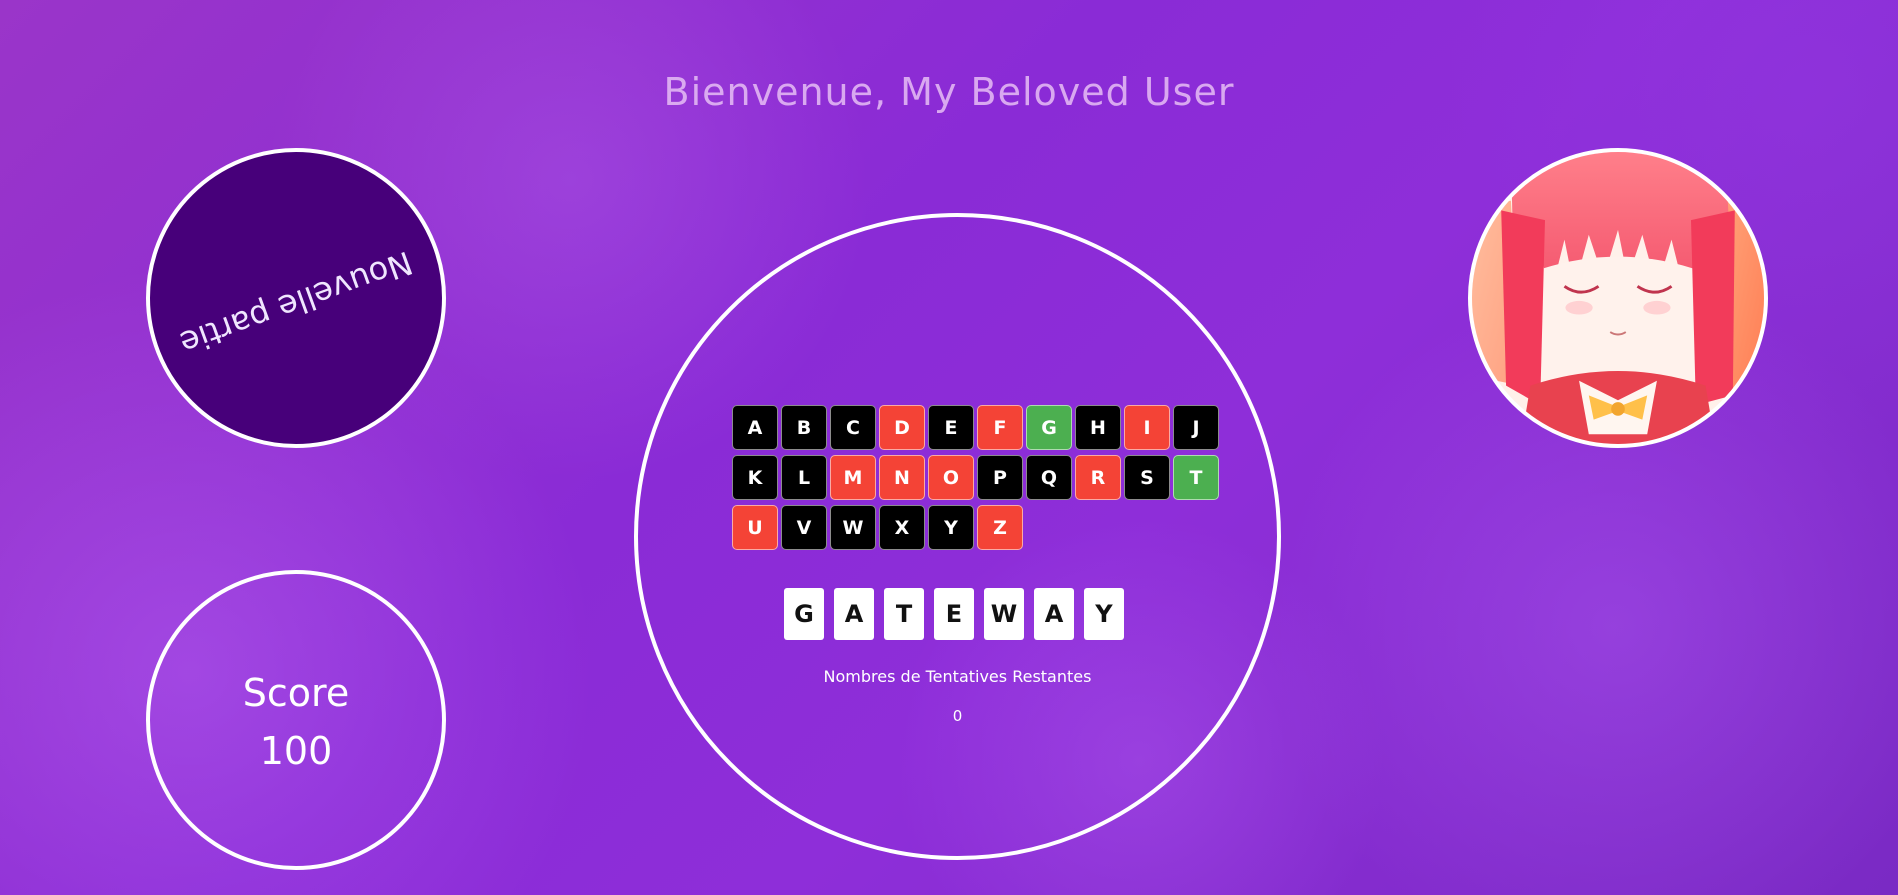  I want to click on anime-girl-avatar-icon, so click(1618, 298).